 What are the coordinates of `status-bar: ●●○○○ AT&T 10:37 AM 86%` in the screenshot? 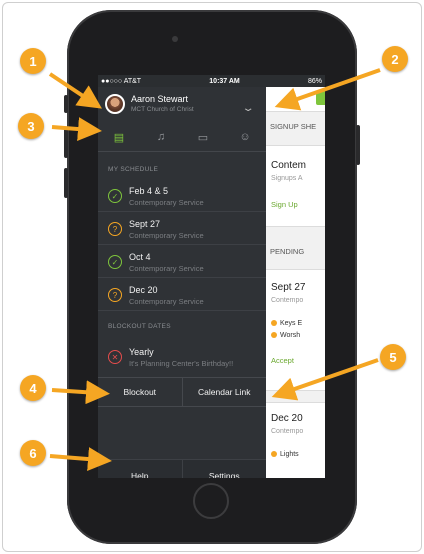 It's located at (211, 81).